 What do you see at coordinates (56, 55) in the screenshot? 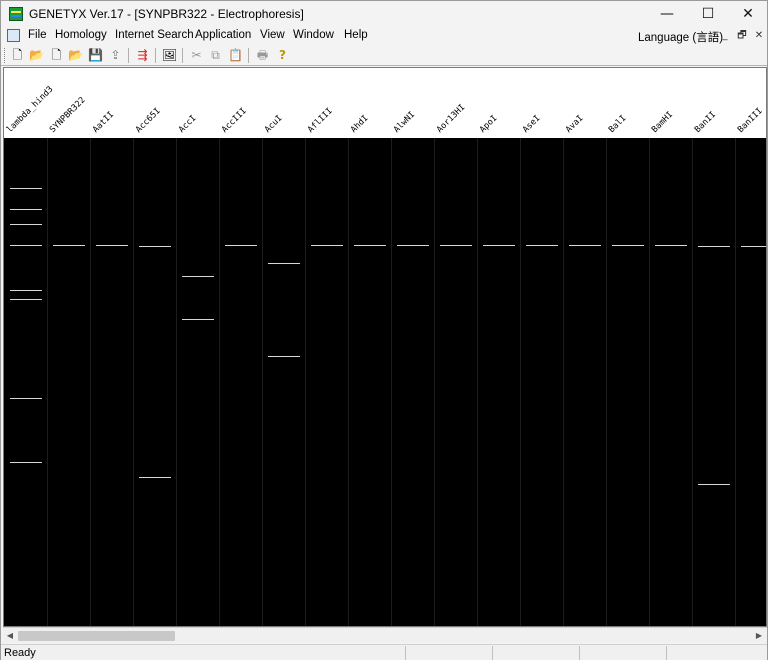
I see `new-file-icon: 🗋` at bounding box center [56, 55].